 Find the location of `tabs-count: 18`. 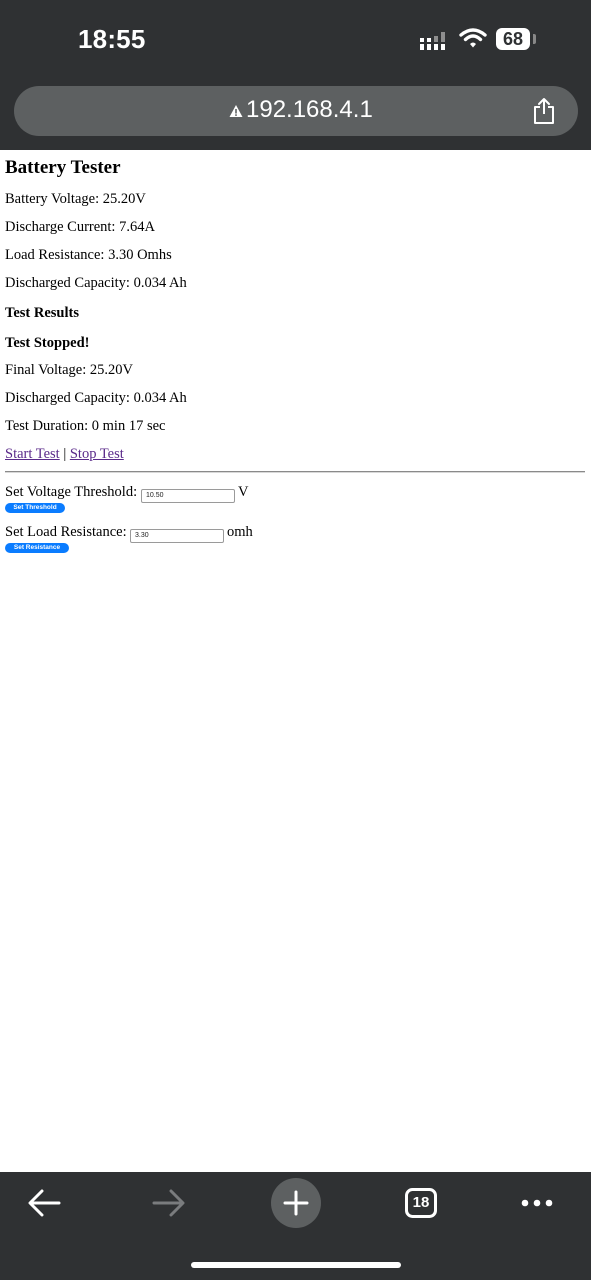

tabs-count: 18 is located at coordinates (421, 1202).